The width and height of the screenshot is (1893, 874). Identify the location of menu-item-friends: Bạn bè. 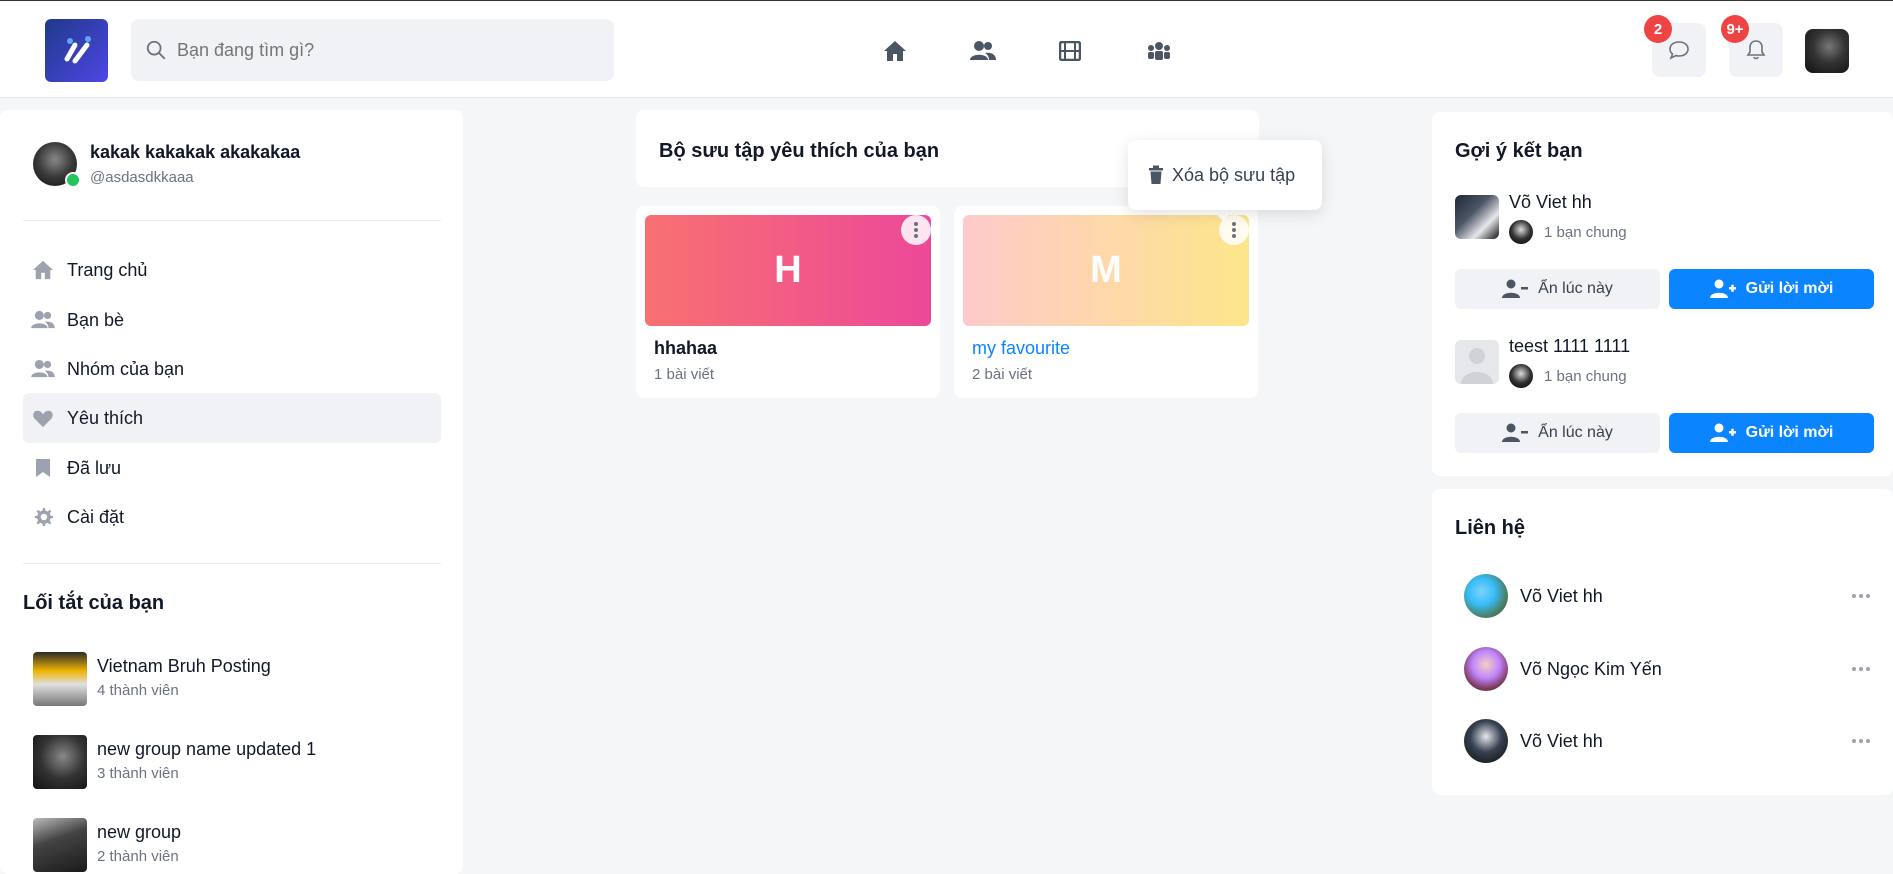
(232, 320).